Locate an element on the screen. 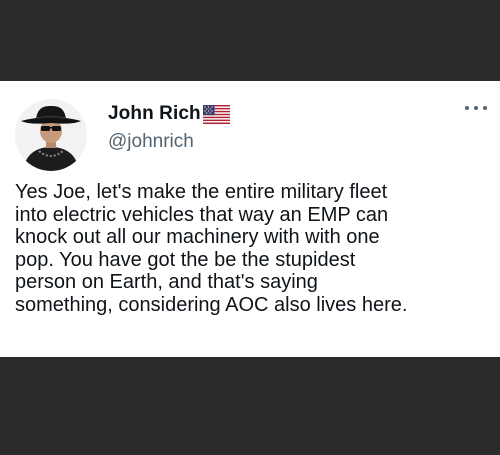  author-name-row: John Rich is located at coordinates (169, 114).